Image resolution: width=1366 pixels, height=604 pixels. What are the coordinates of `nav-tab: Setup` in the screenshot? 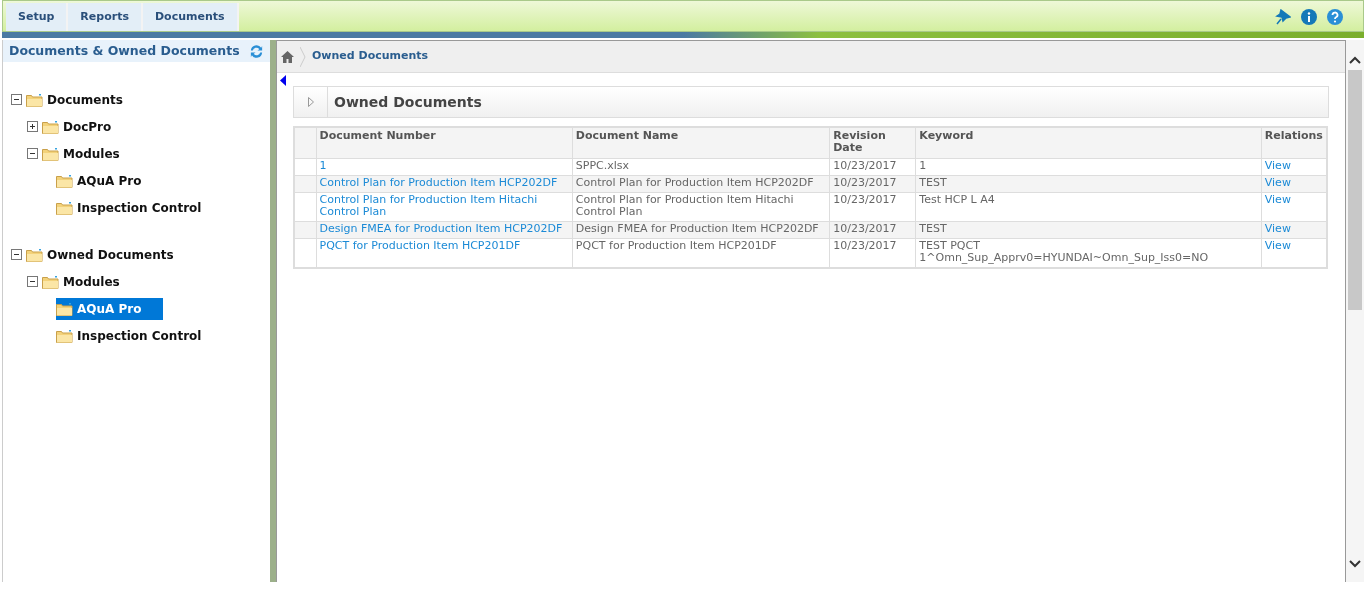 It's located at (37, 17).